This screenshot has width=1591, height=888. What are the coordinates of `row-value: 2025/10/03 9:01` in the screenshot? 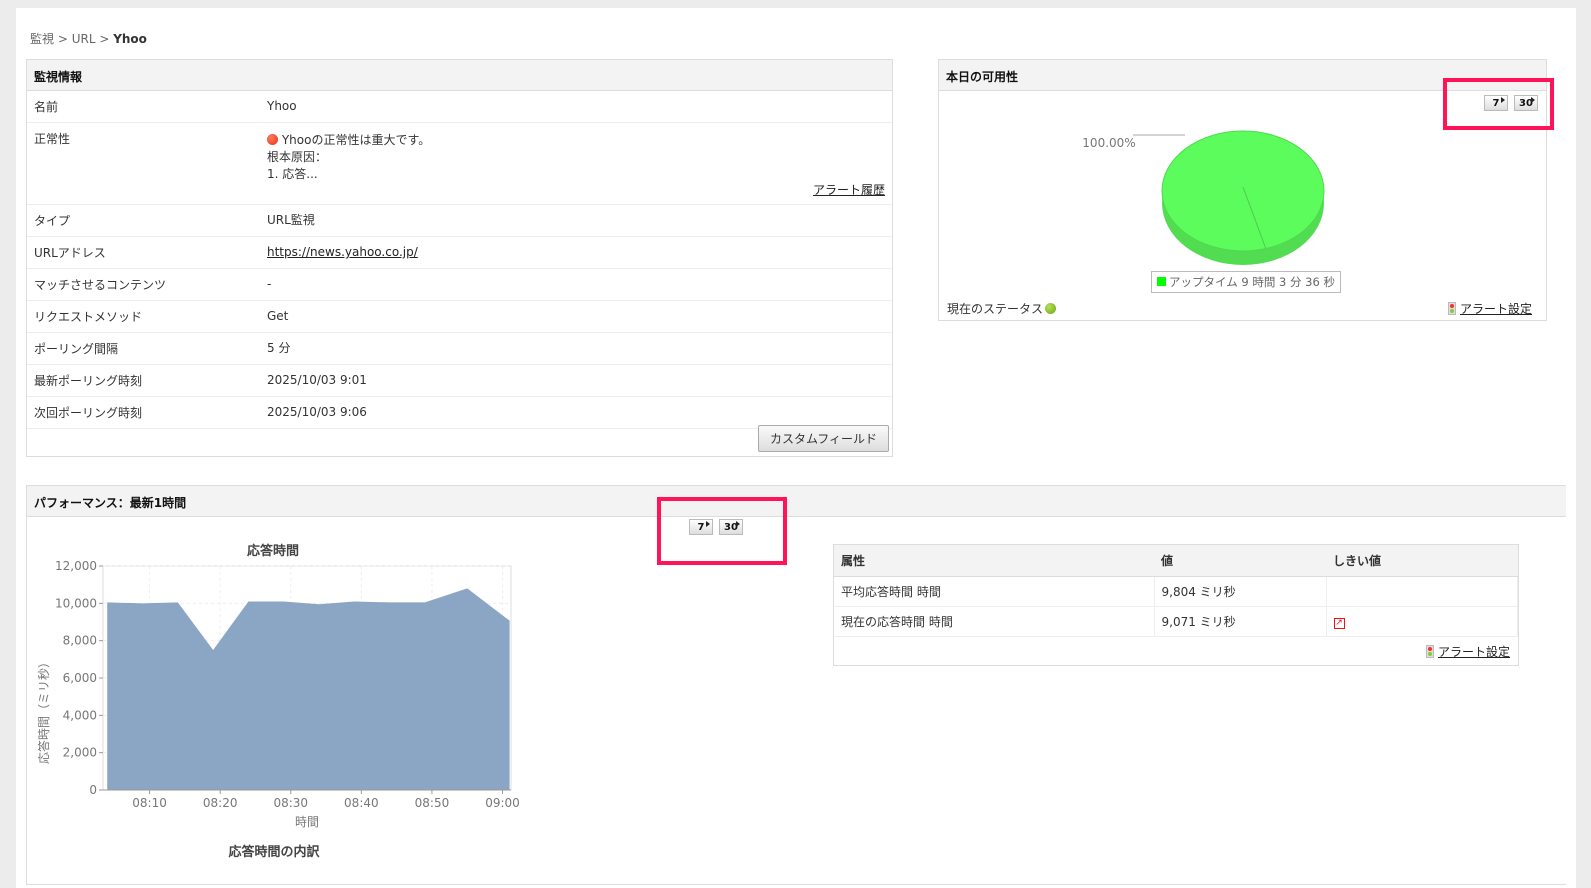 It's located at (317, 380).